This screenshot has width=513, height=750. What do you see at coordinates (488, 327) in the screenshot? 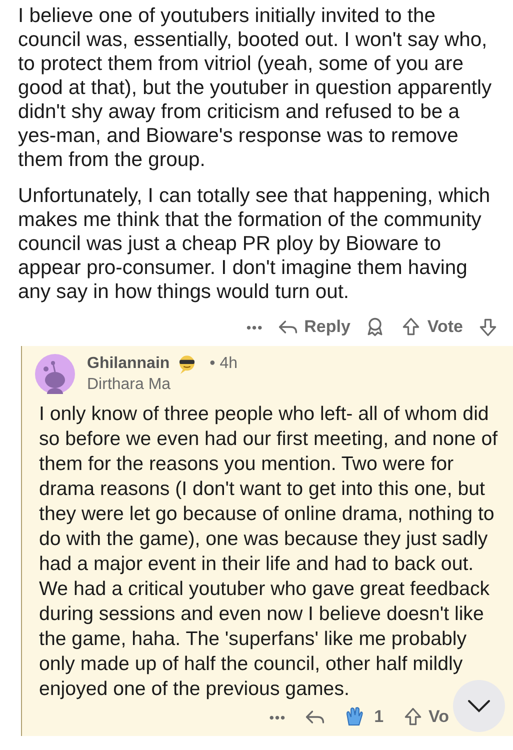
I see `downvote-icon` at bounding box center [488, 327].